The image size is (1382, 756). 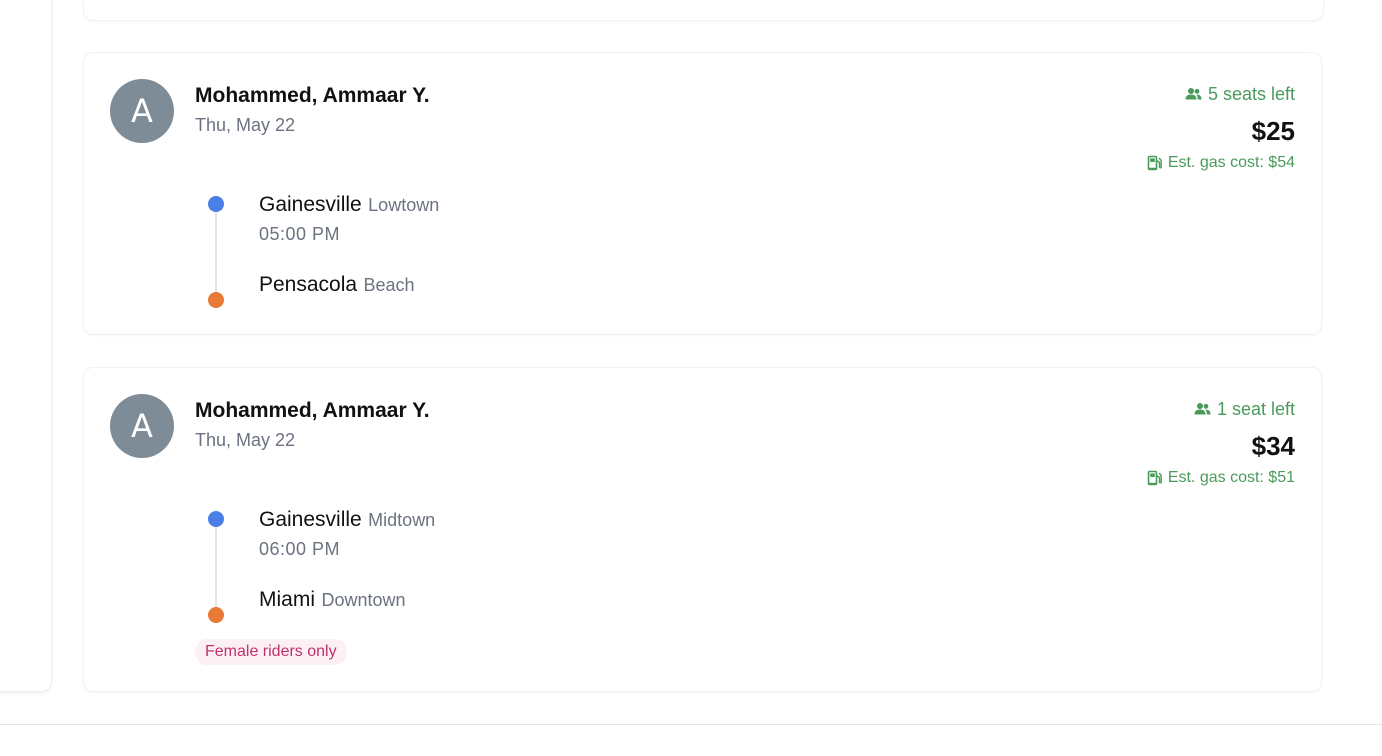 What do you see at coordinates (1273, 131) in the screenshot?
I see `ride-price: $25` at bounding box center [1273, 131].